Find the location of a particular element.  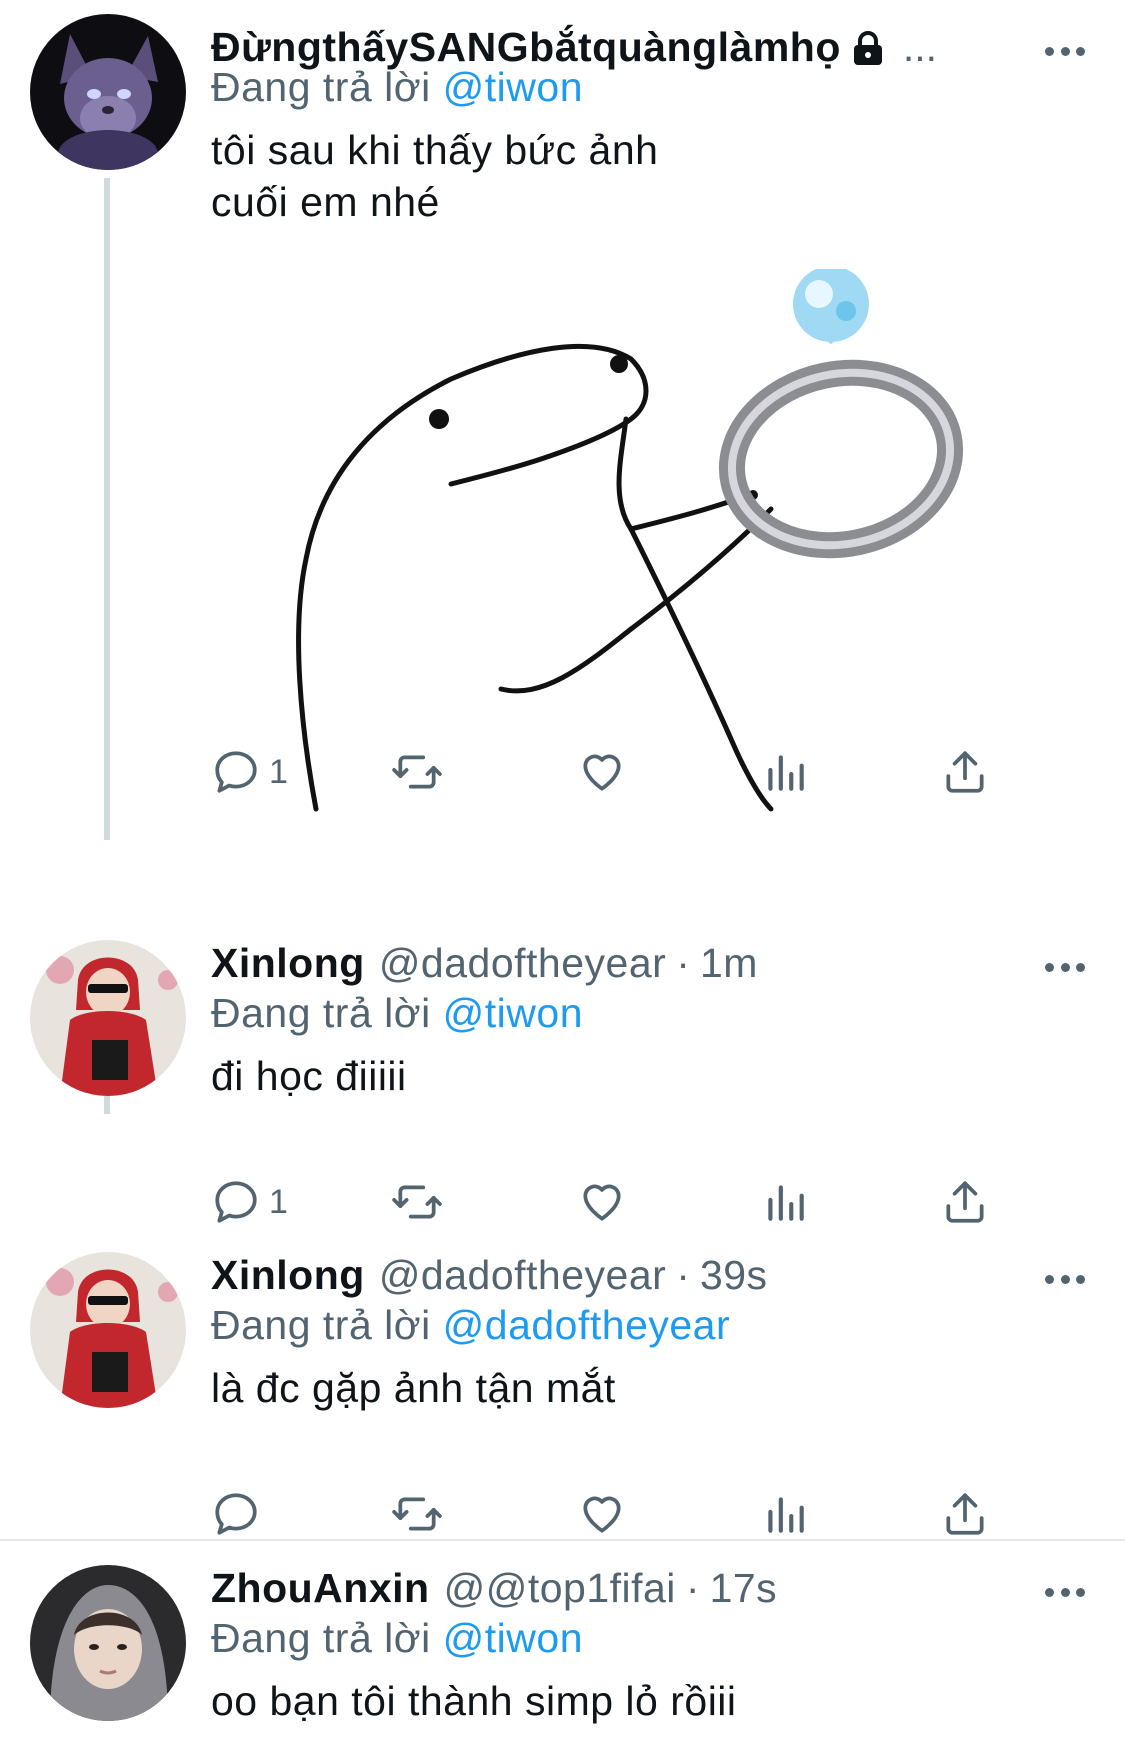

person-grey-hood-icon is located at coordinates (108, 1643).